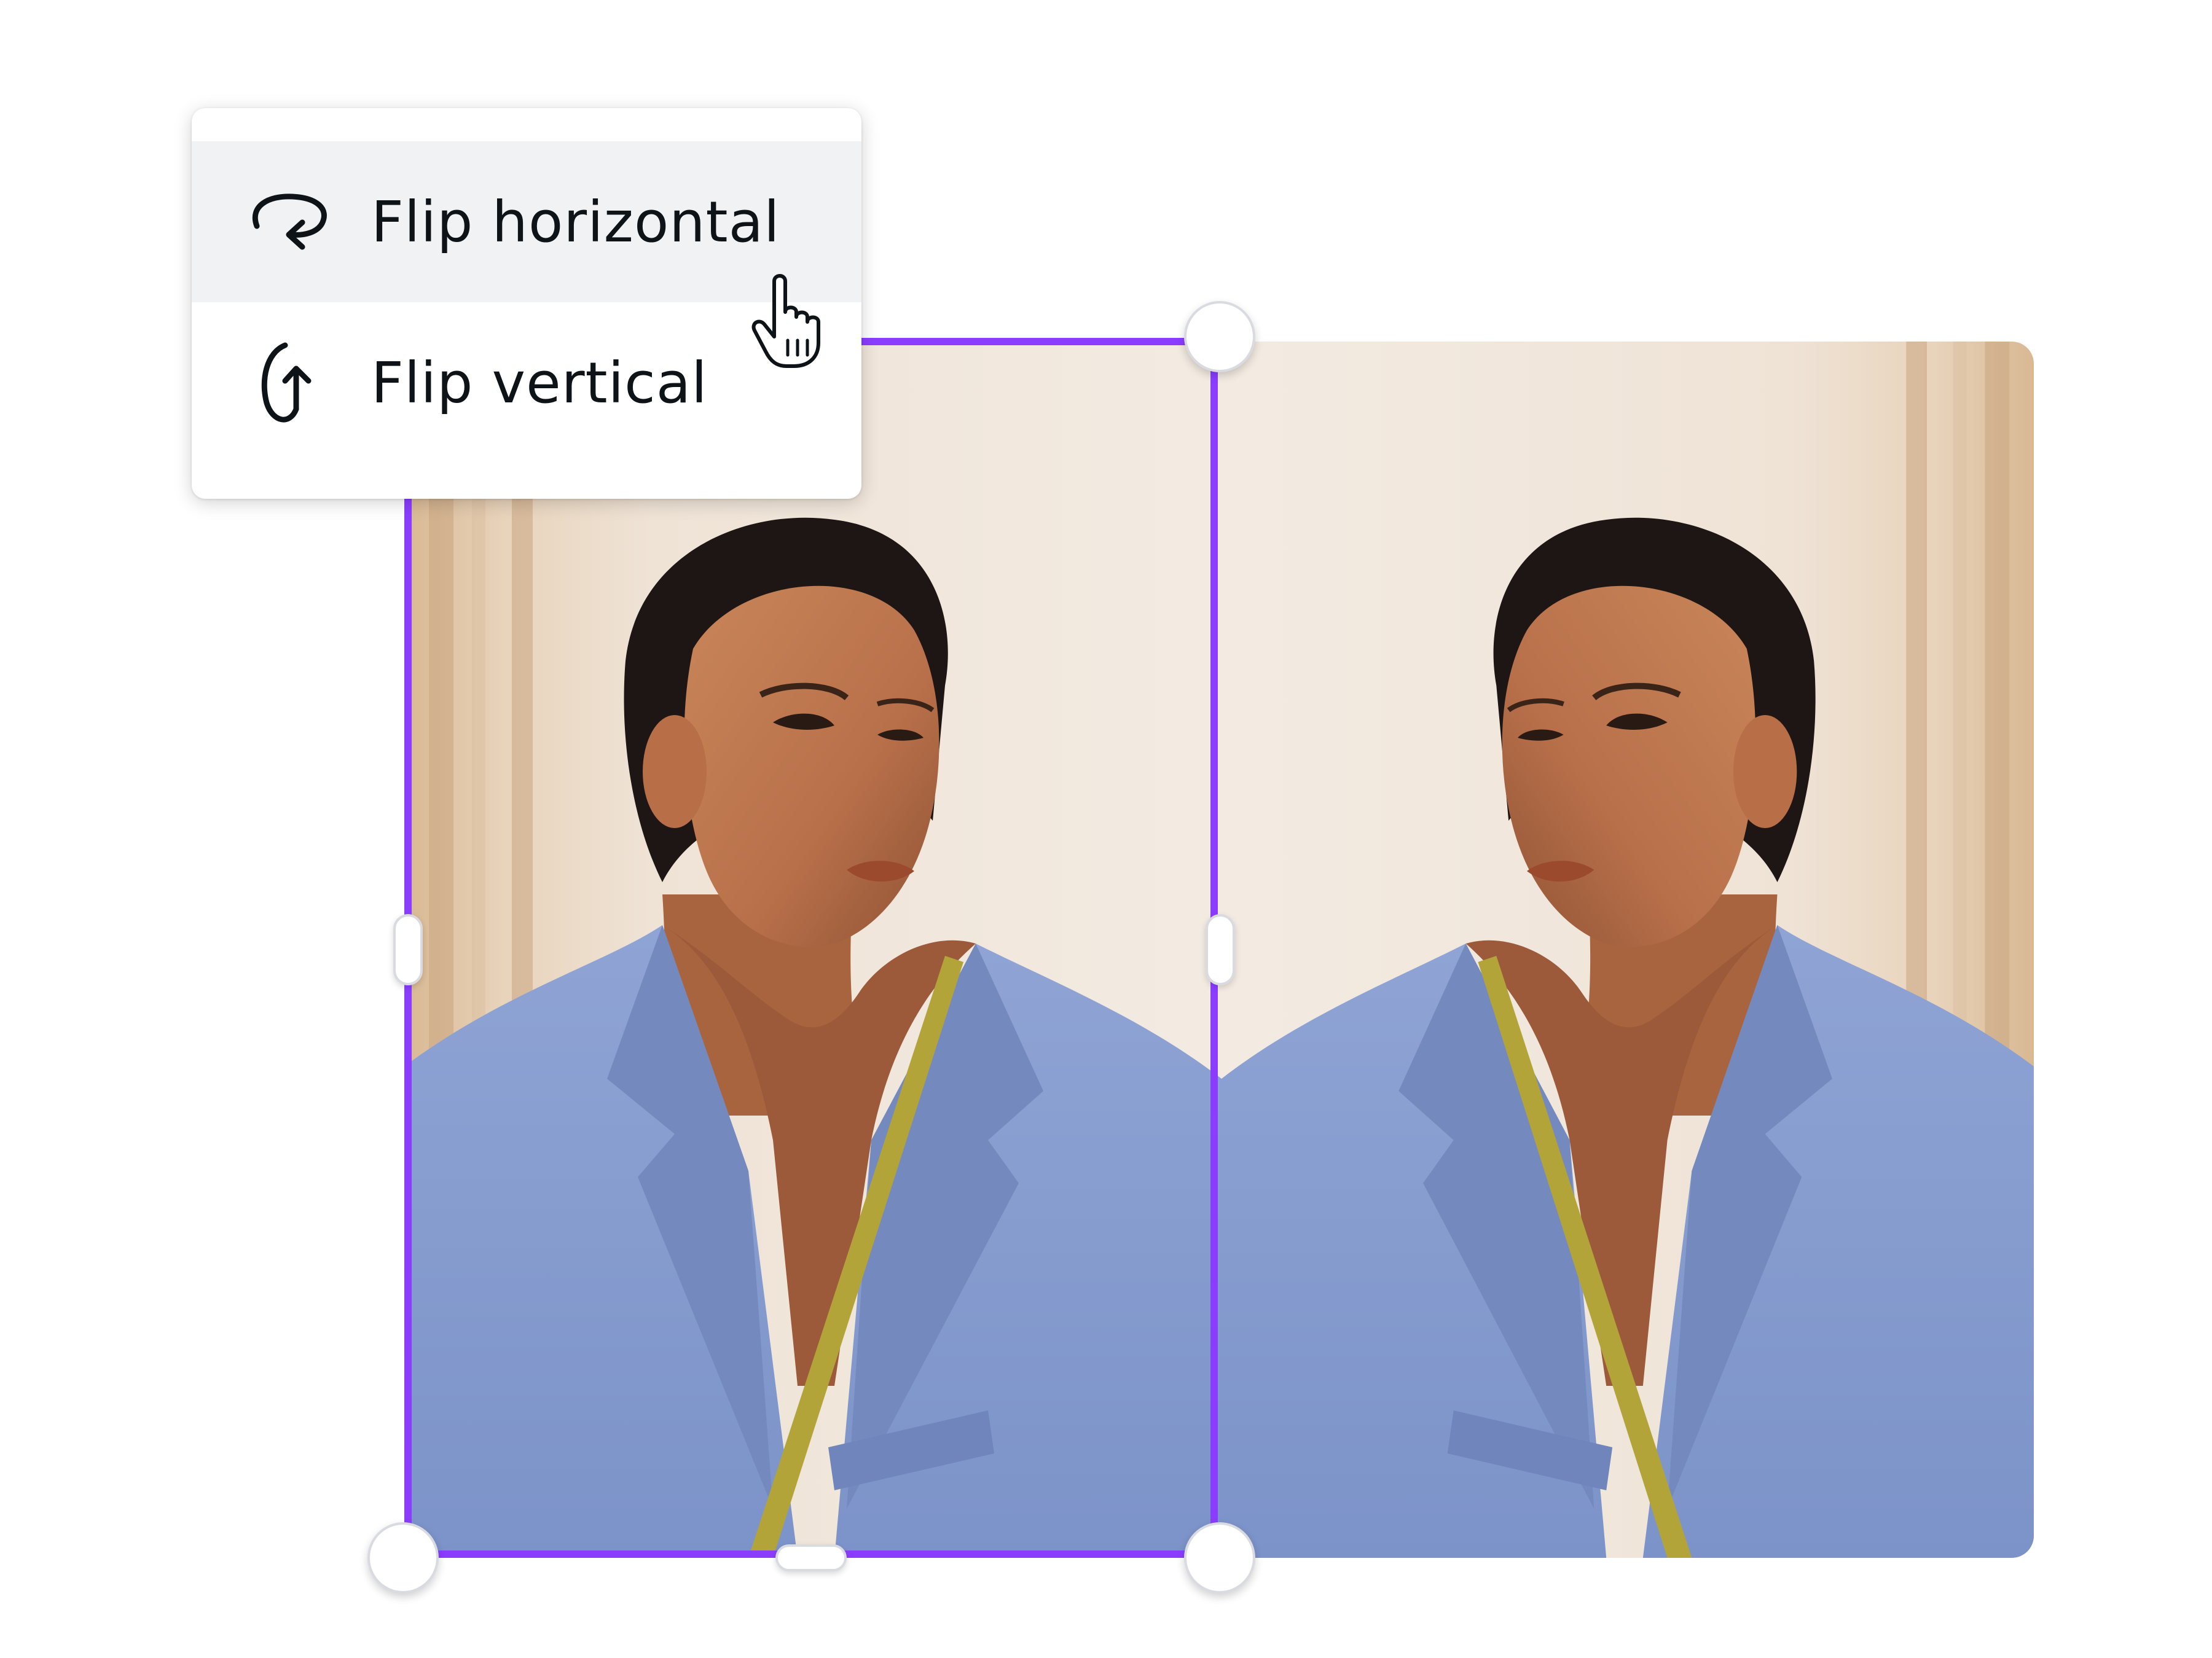  I want to click on flip-vertical-icon, so click(289, 383).